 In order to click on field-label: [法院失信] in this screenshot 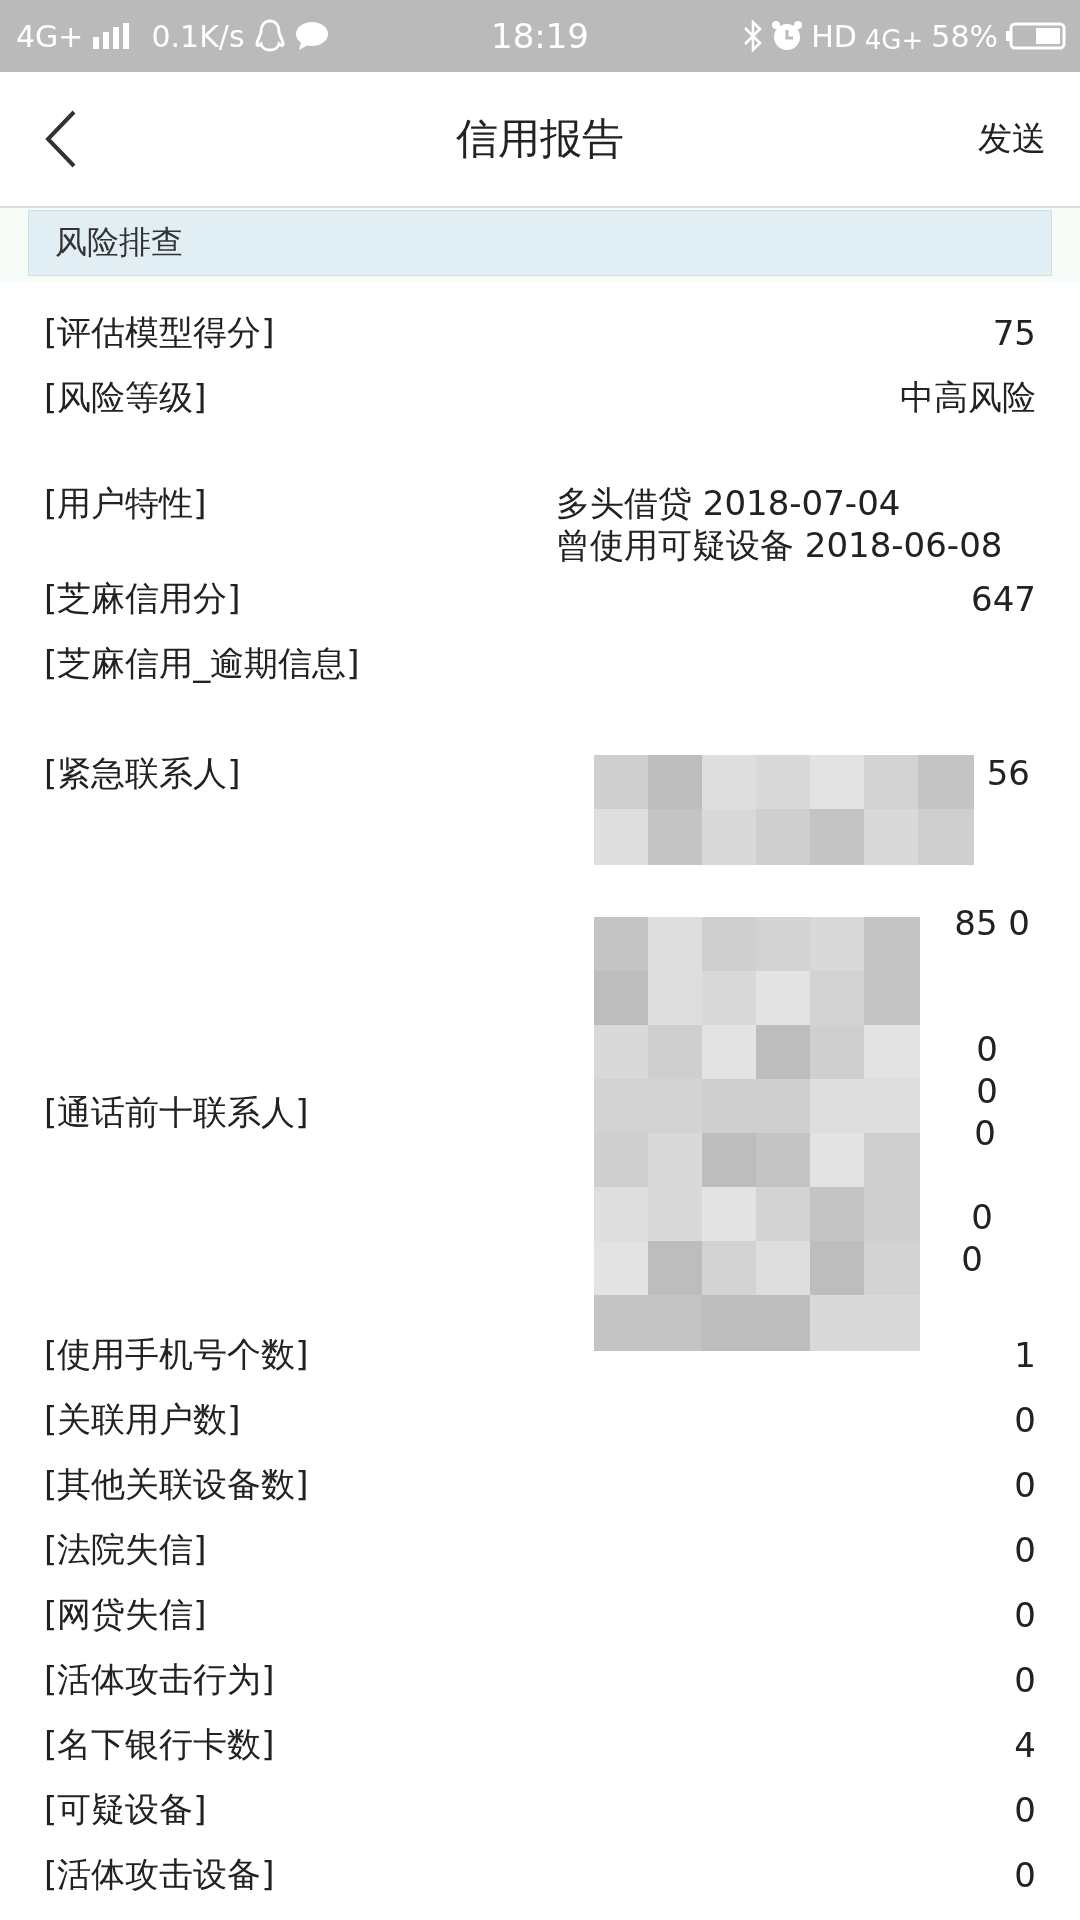, I will do `click(125, 1549)`.